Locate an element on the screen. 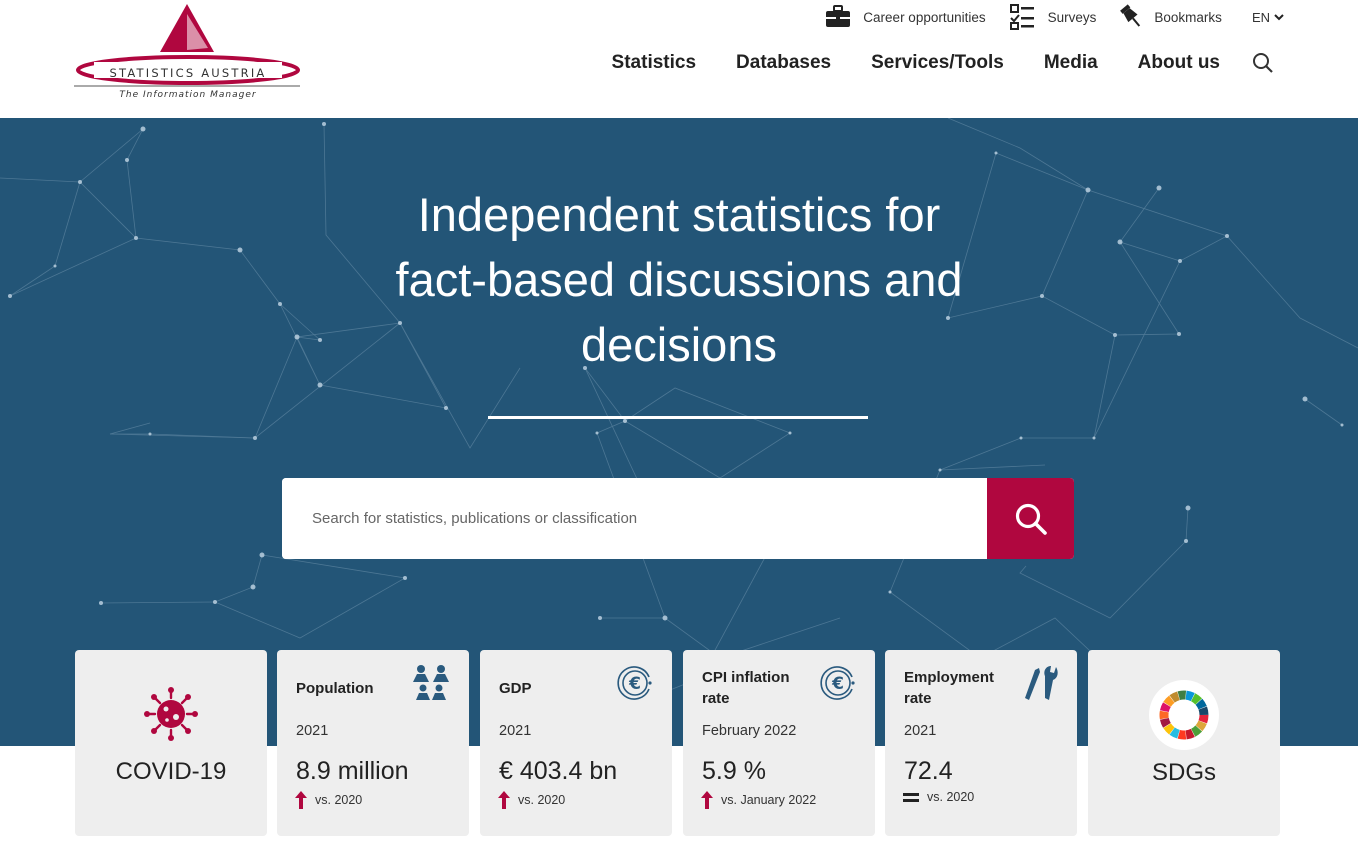  chevron-down-icon is located at coordinates (1279, 17).